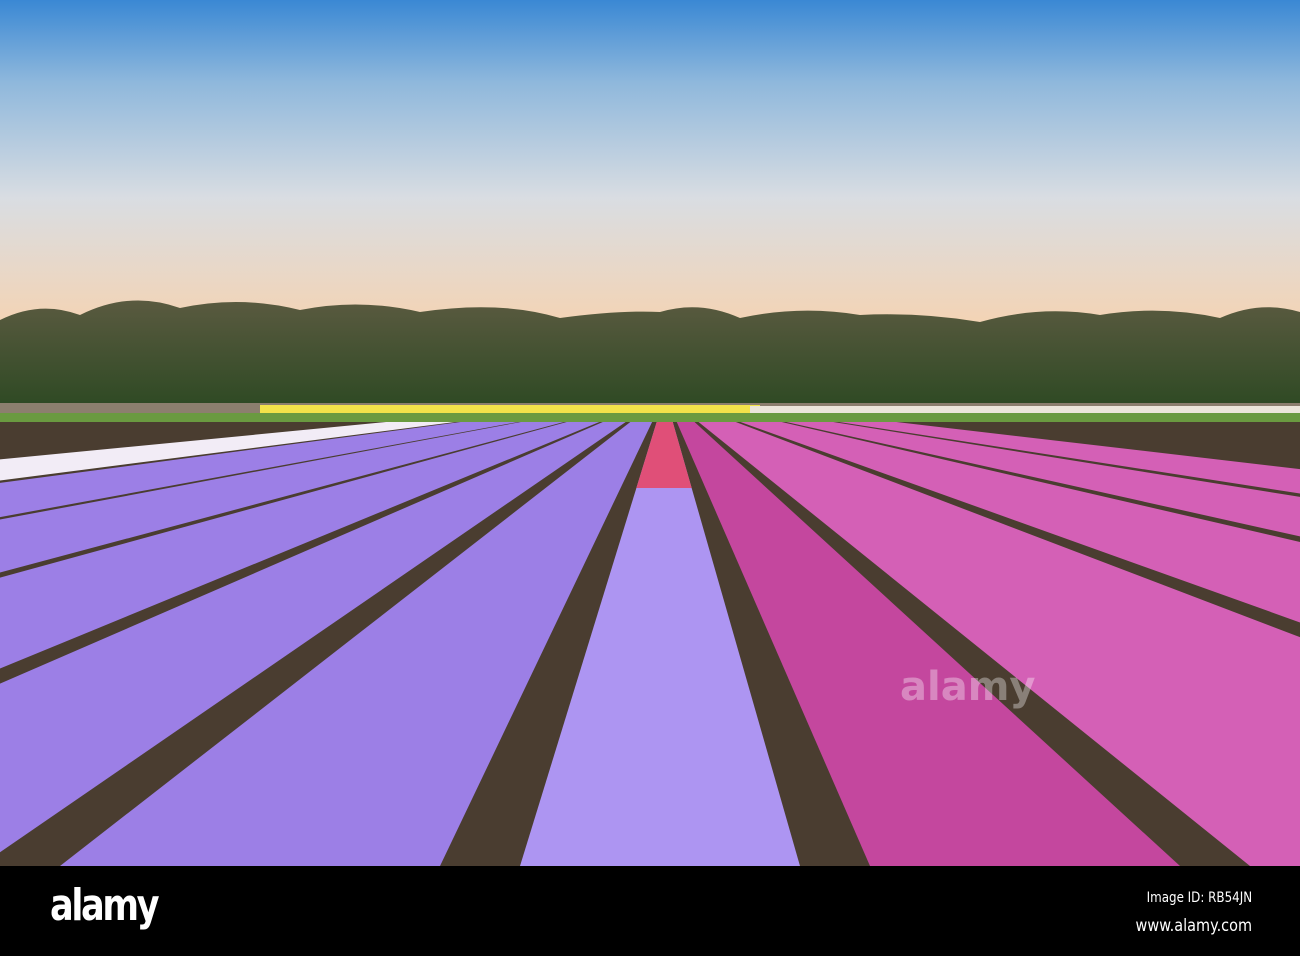 The height and width of the screenshot is (956, 1300). I want to click on watermark: alamy, so click(967, 687).